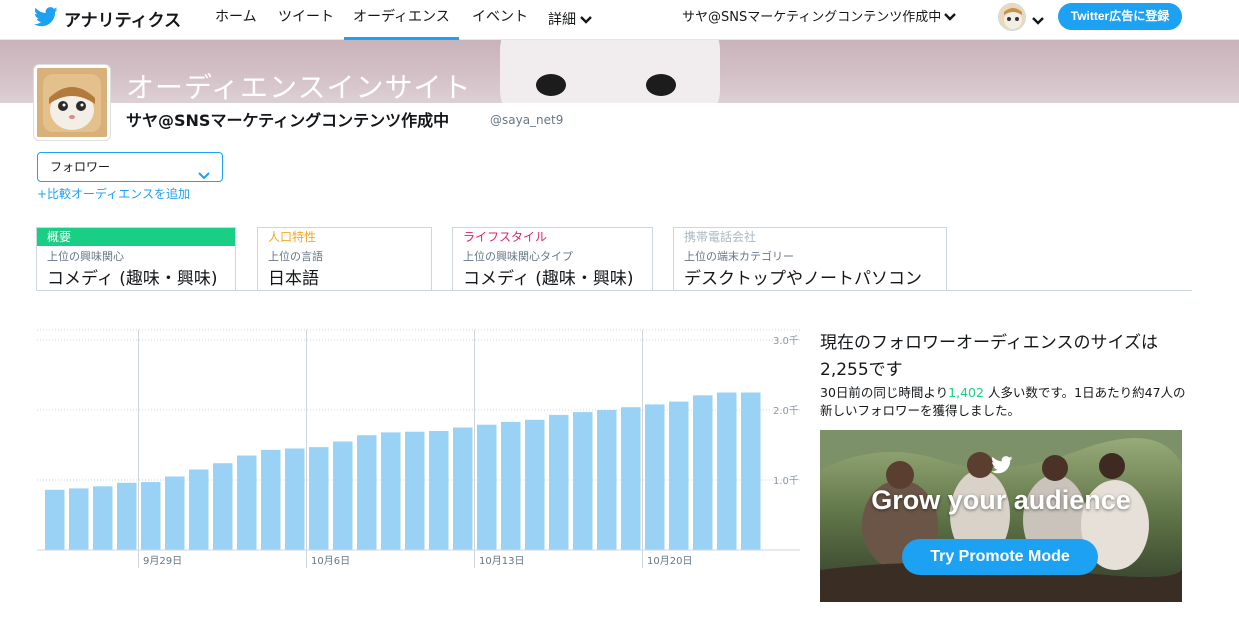 The image size is (1239, 621). I want to click on x-tick-label: 10月20日, so click(669, 561).